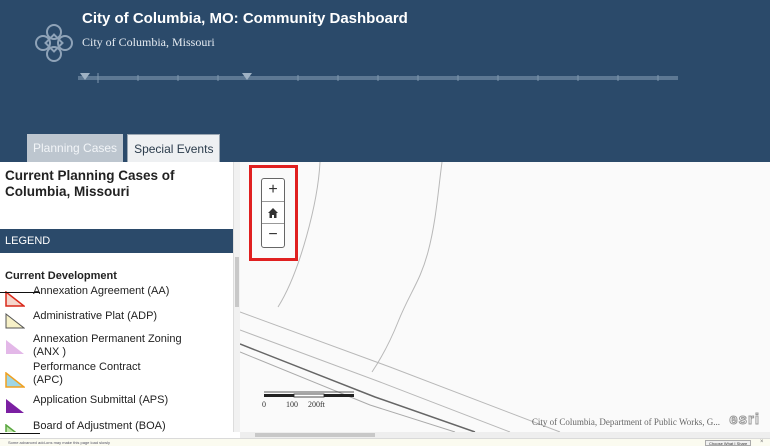  I want to click on zoom-out-button: −, so click(273, 234).